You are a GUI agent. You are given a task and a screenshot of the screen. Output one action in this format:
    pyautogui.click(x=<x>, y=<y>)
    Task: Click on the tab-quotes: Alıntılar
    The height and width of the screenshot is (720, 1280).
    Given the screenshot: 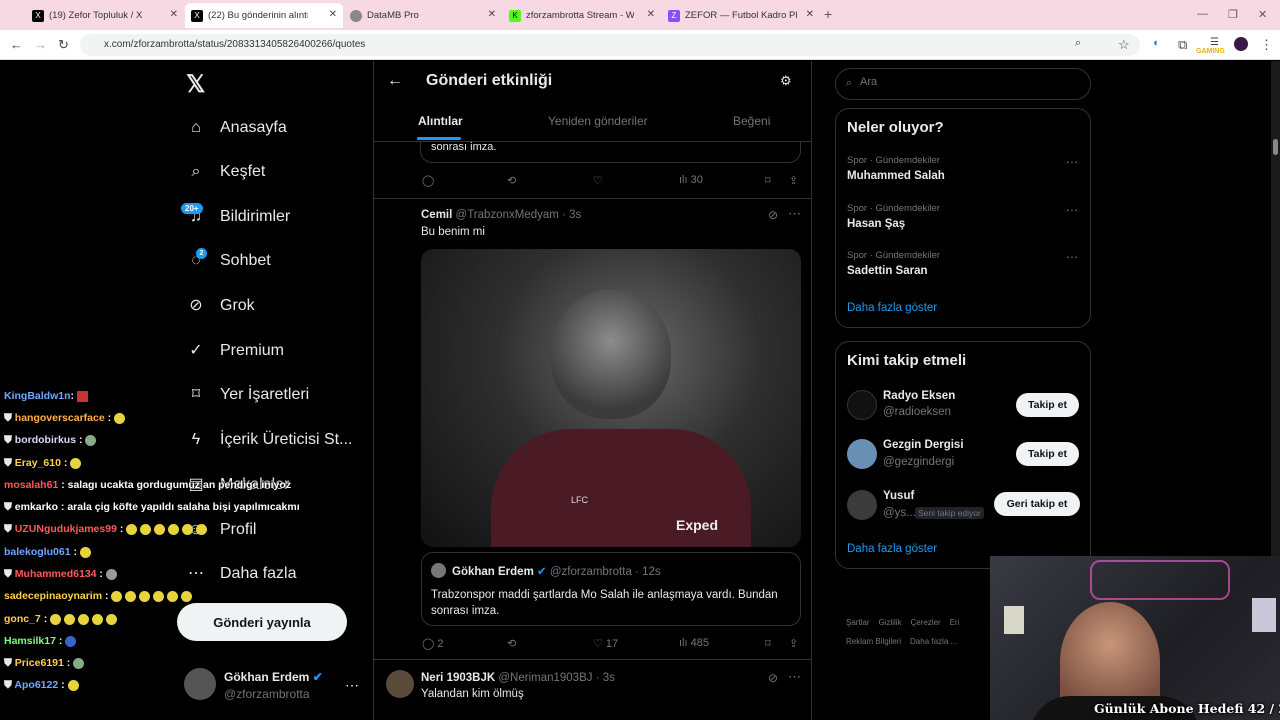 What is the action you would take?
    pyautogui.click(x=440, y=121)
    